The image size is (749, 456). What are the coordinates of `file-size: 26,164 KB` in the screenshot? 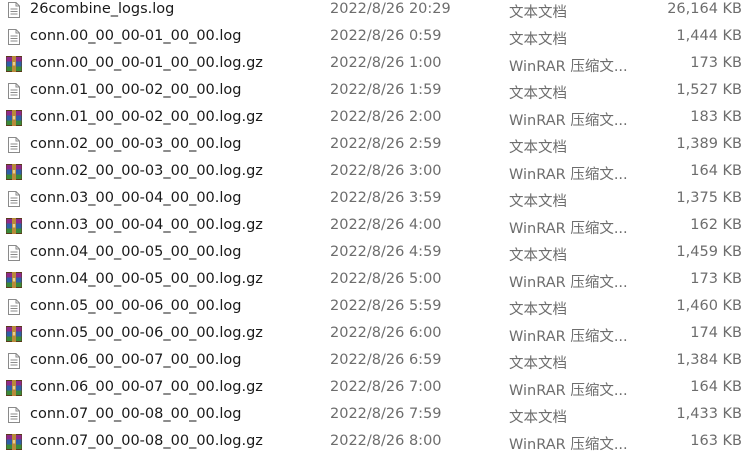 It's located at (704, 9).